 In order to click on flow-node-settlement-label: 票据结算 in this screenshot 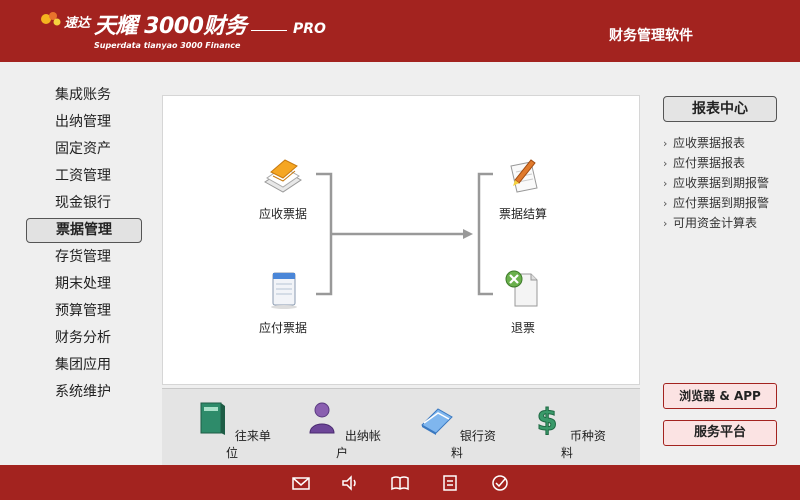, I will do `click(522, 214)`.